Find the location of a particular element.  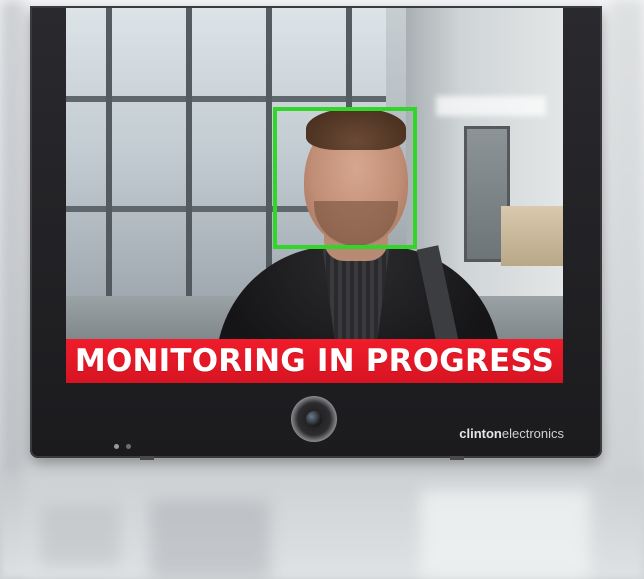

monitoring-banner-text: MONITORING IN PROGRESS is located at coordinates (314, 361).